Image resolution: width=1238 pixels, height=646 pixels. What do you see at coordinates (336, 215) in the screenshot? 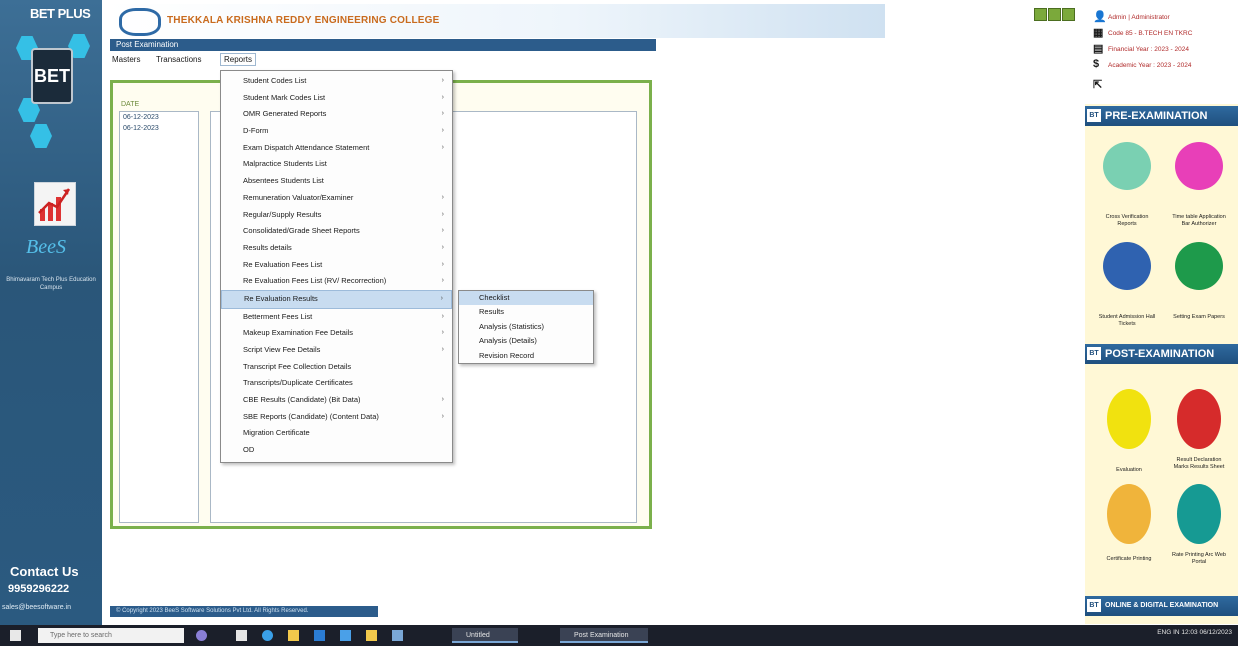
I see `menu-item-regular-supply-results: Regular/Supply Results ›` at bounding box center [336, 215].